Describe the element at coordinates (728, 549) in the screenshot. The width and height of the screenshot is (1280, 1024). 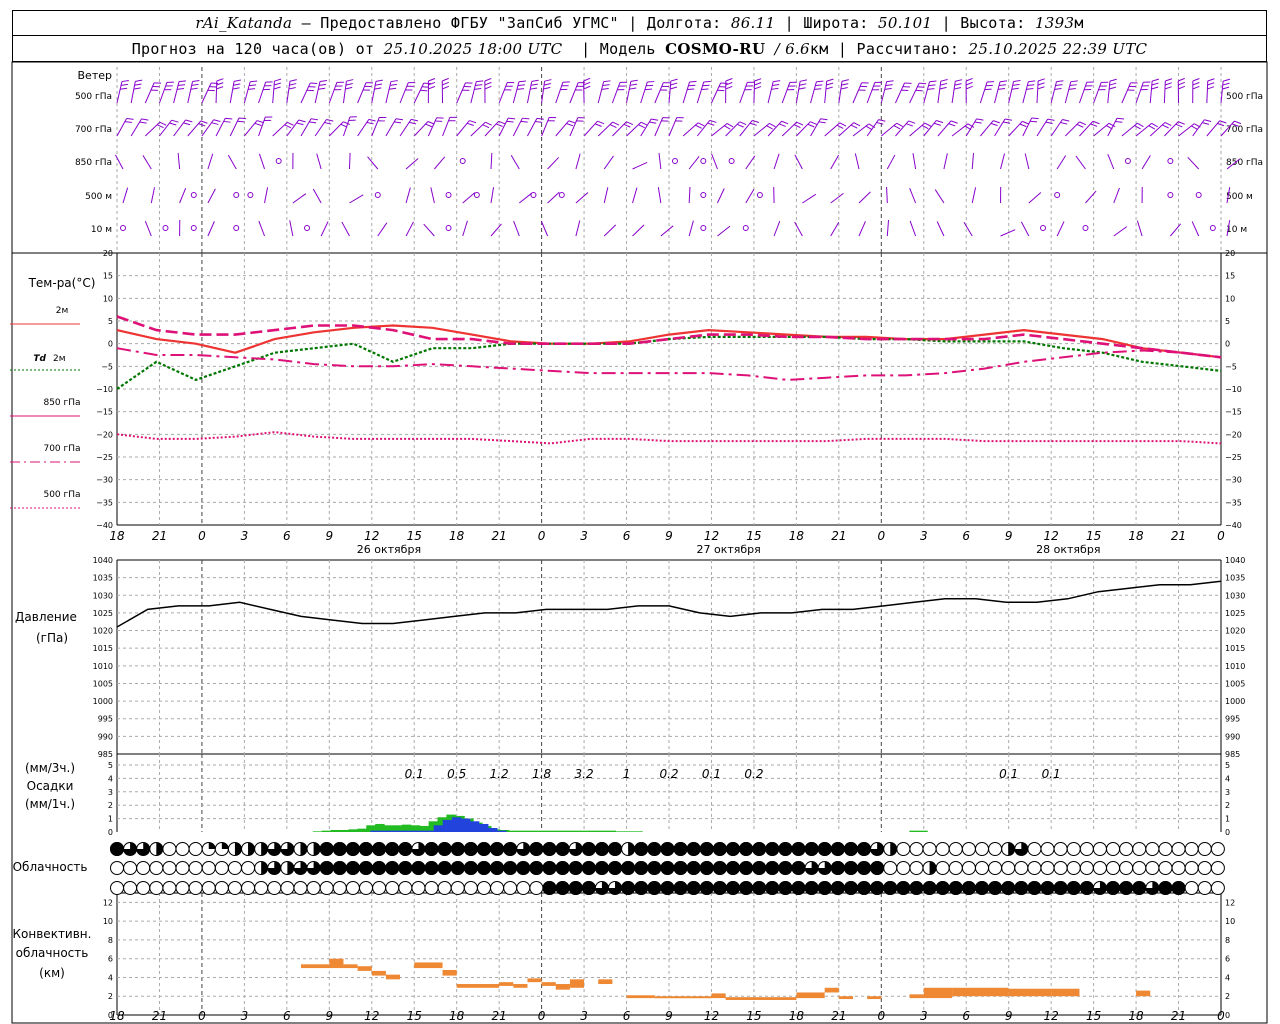
I see `date-label: 27 октября` at that location.